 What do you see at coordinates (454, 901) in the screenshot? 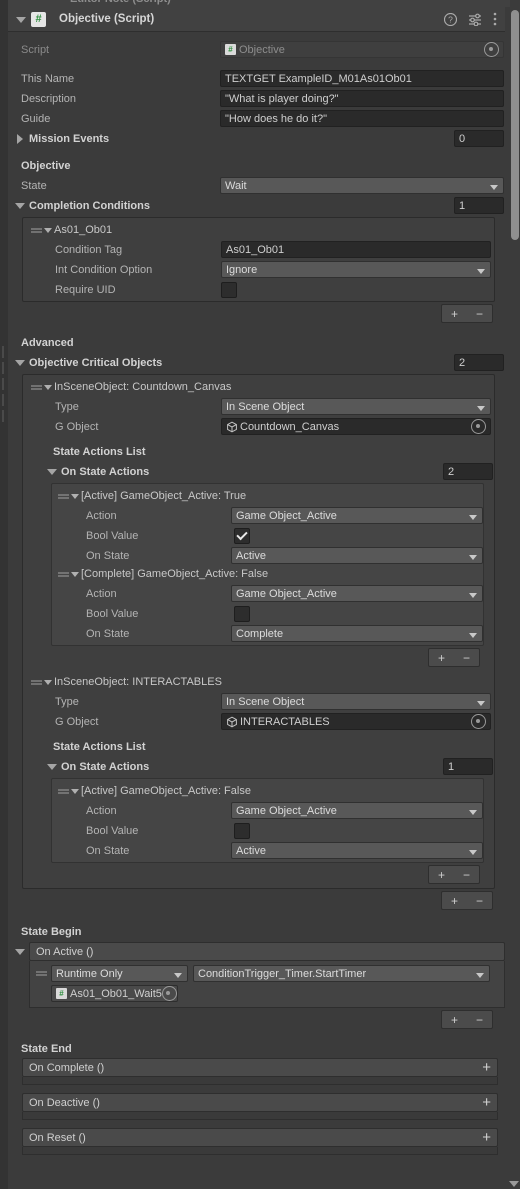
I see `add-critical-object-button: +` at bounding box center [454, 901].